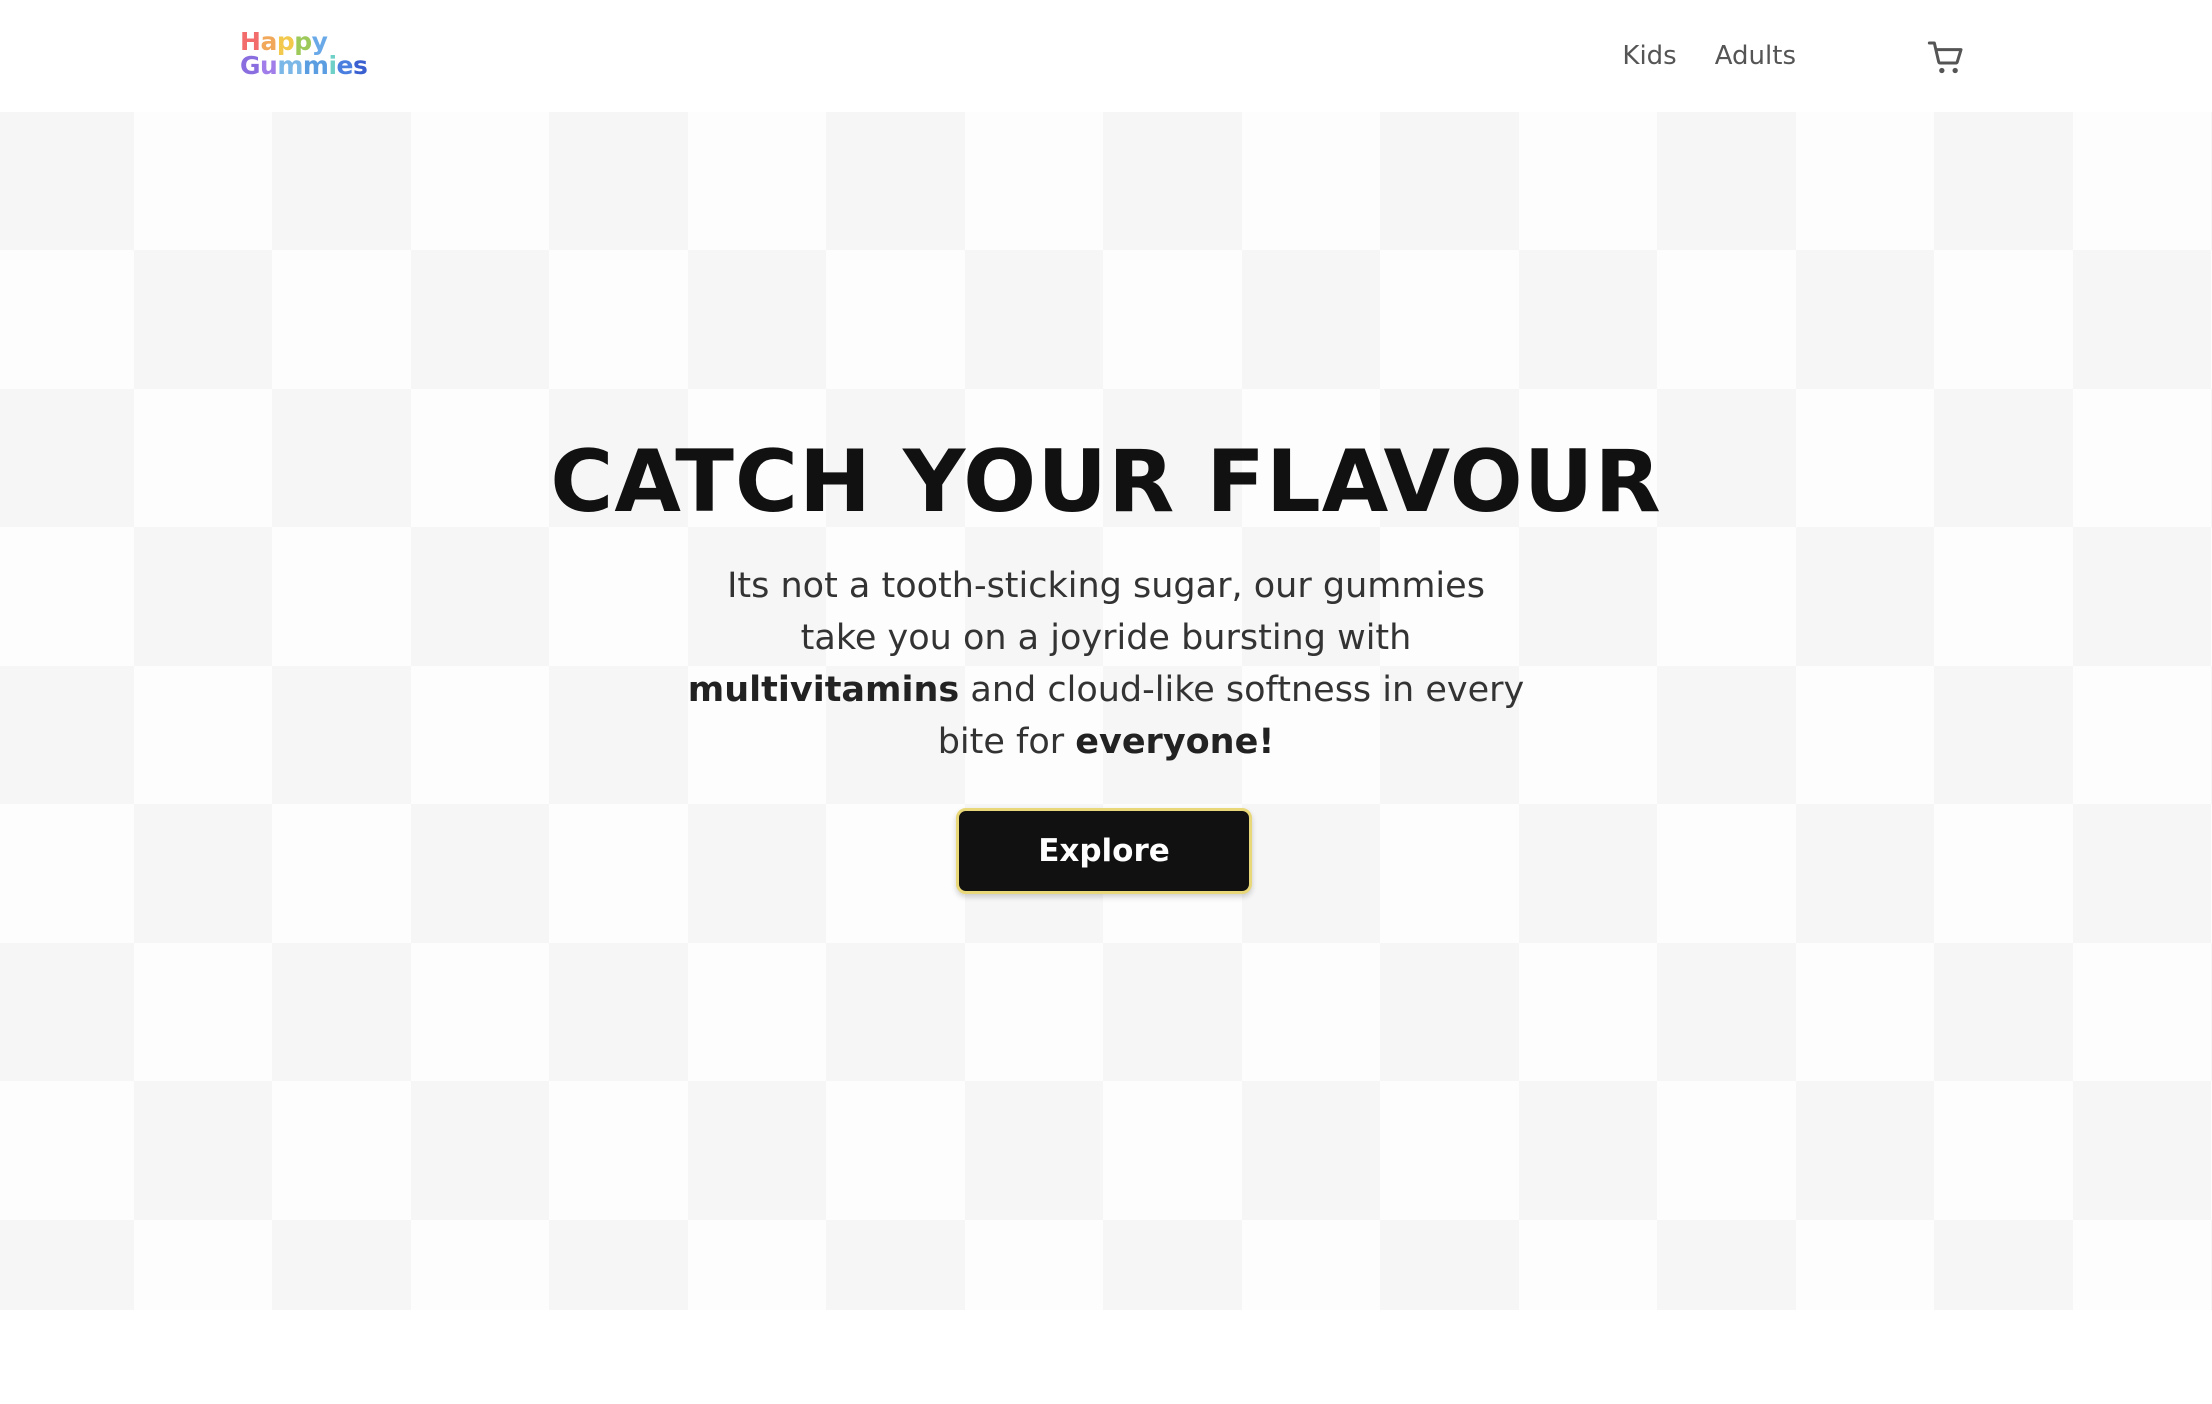 Image resolution: width=2212 pixels, height=1404 pixels. I want to click on shopping-cart-icon, so click(1946, 58).